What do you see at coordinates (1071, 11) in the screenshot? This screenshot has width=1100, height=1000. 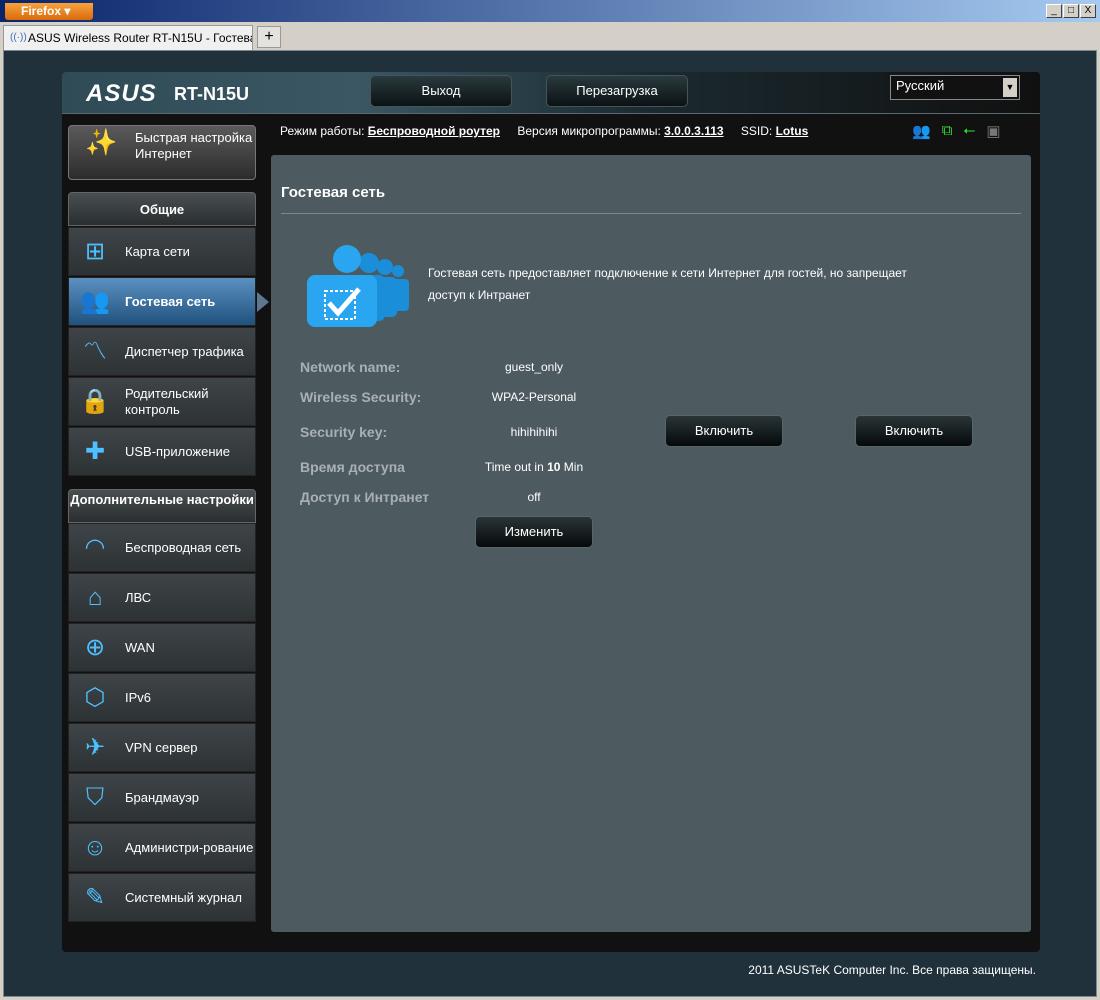 I see `maximize-button: □` at bounding box center [1071, 11].